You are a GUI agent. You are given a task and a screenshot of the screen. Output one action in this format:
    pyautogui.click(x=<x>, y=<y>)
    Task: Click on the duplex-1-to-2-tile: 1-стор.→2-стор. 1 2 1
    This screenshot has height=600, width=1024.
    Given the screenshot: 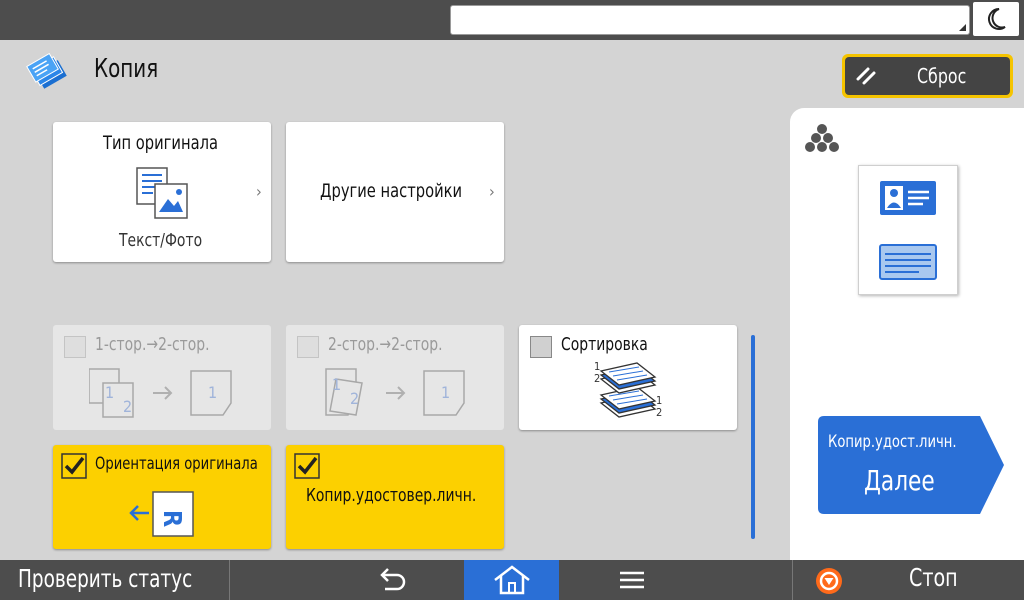 What is the action you would take?
    pyautogui.click(x=162, y=377)
    